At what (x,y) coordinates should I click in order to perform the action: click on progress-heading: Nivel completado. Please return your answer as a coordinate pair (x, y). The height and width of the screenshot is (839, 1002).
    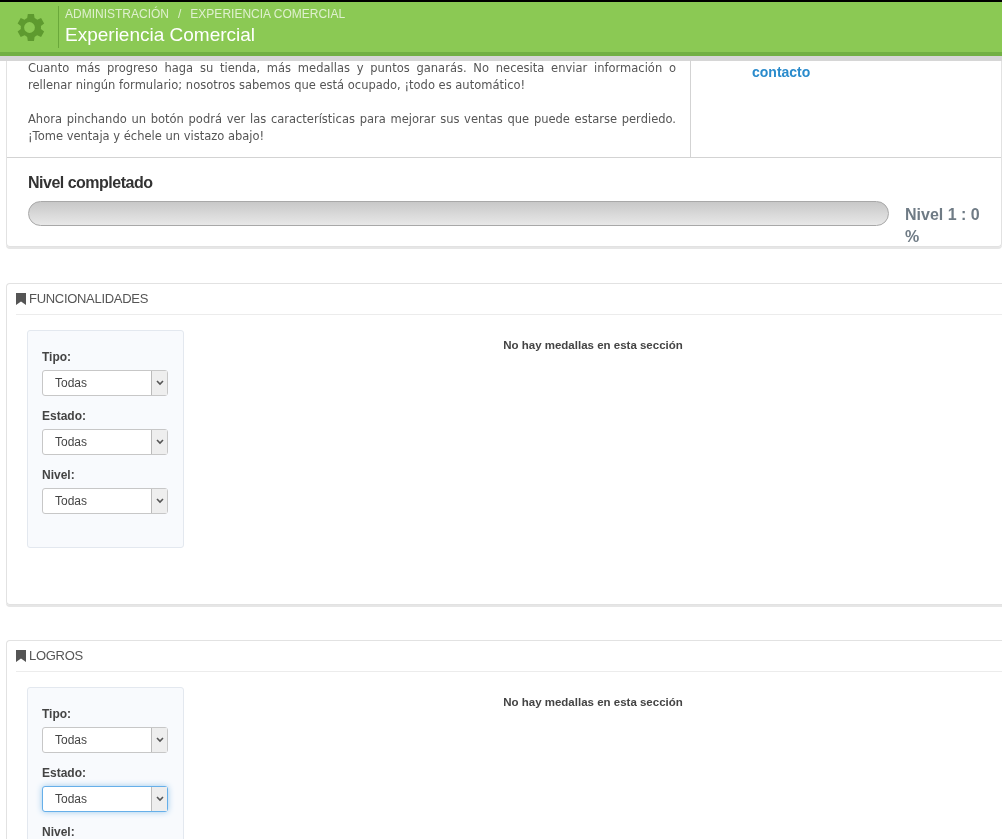
    Looking at the image, I should click on (91, 183).